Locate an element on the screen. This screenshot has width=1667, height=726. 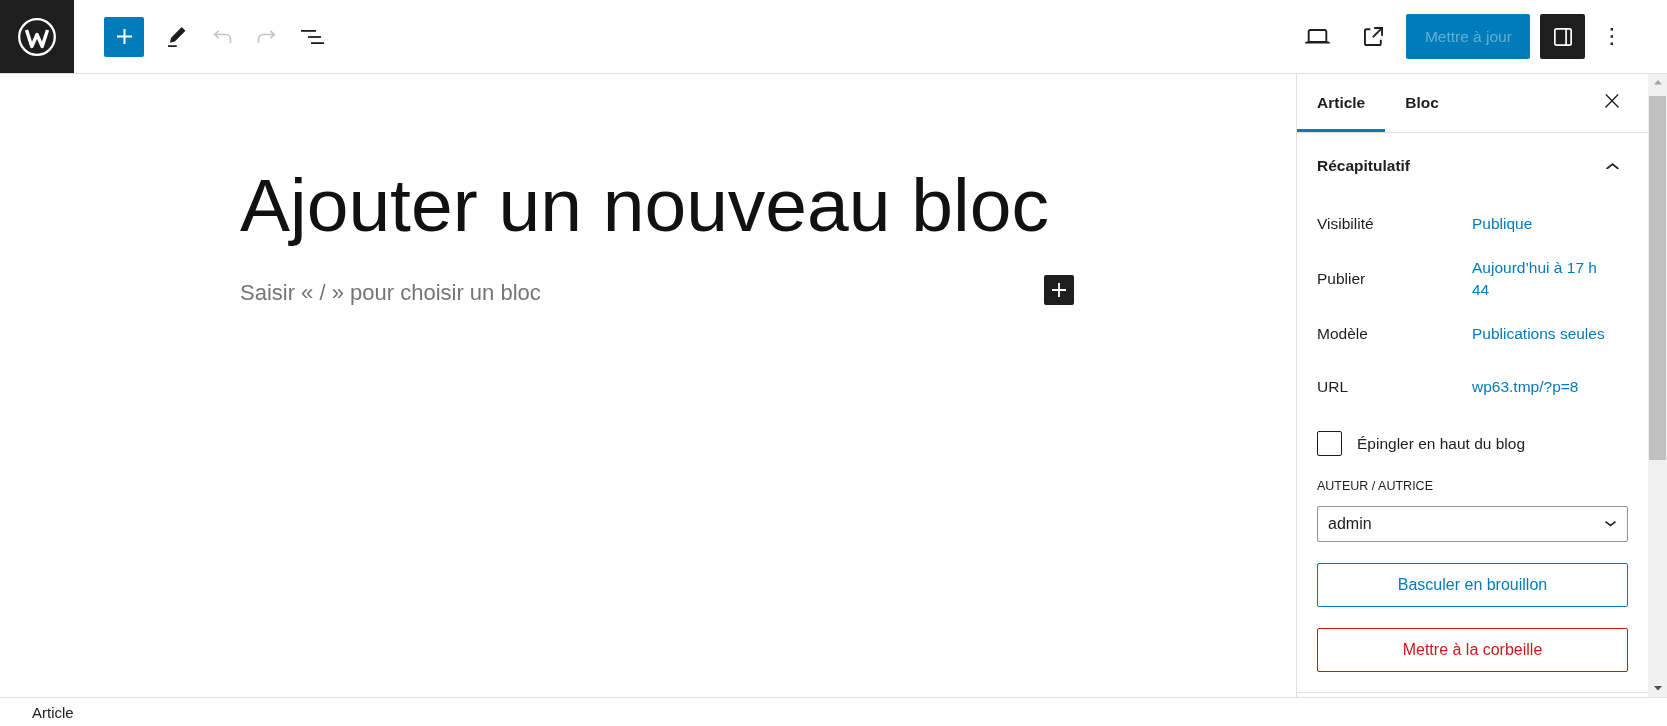
checkbox is located at coordinates (1329, 443).